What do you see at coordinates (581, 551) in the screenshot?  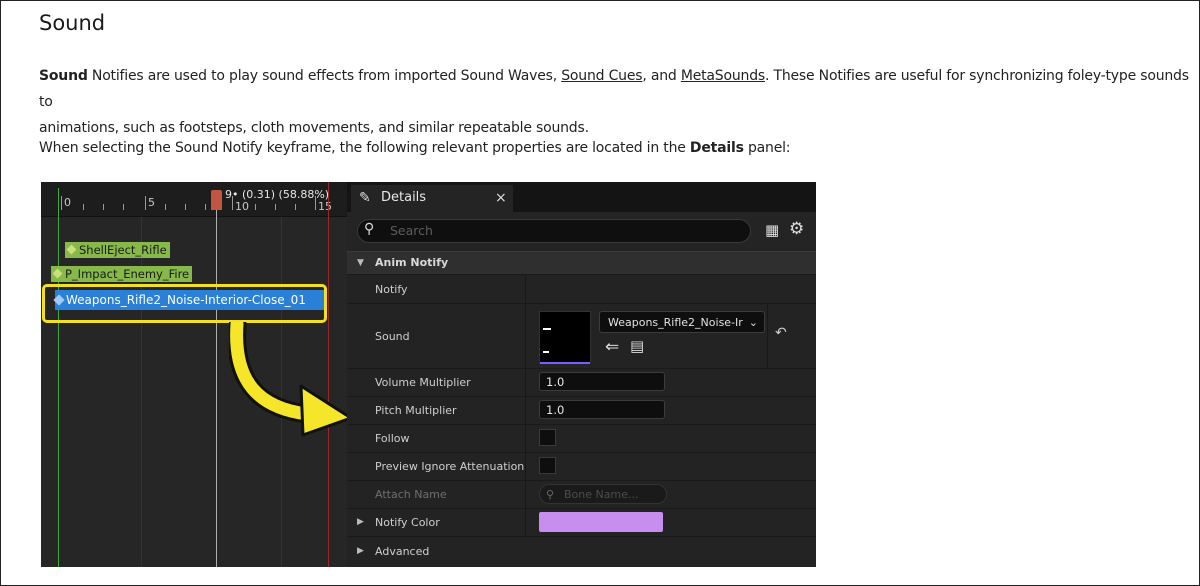 I see `row-advanced: ▶ Advanced` at bounding box center [581, 551].